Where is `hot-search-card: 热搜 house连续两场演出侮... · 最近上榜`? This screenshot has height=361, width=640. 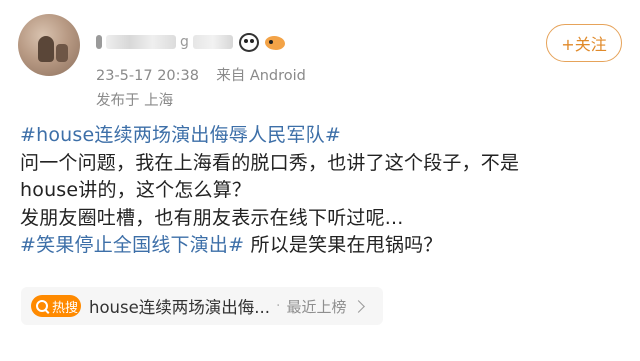
hot-search-card: 热搜 house连续两场演出侮... · 最近上榜 is located at coordinates (202, 306).